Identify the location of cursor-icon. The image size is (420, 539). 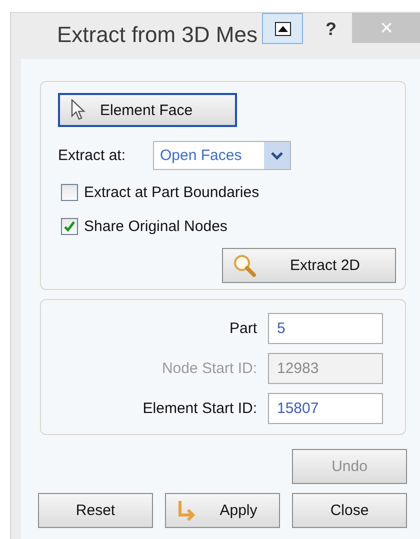
(78, 110).